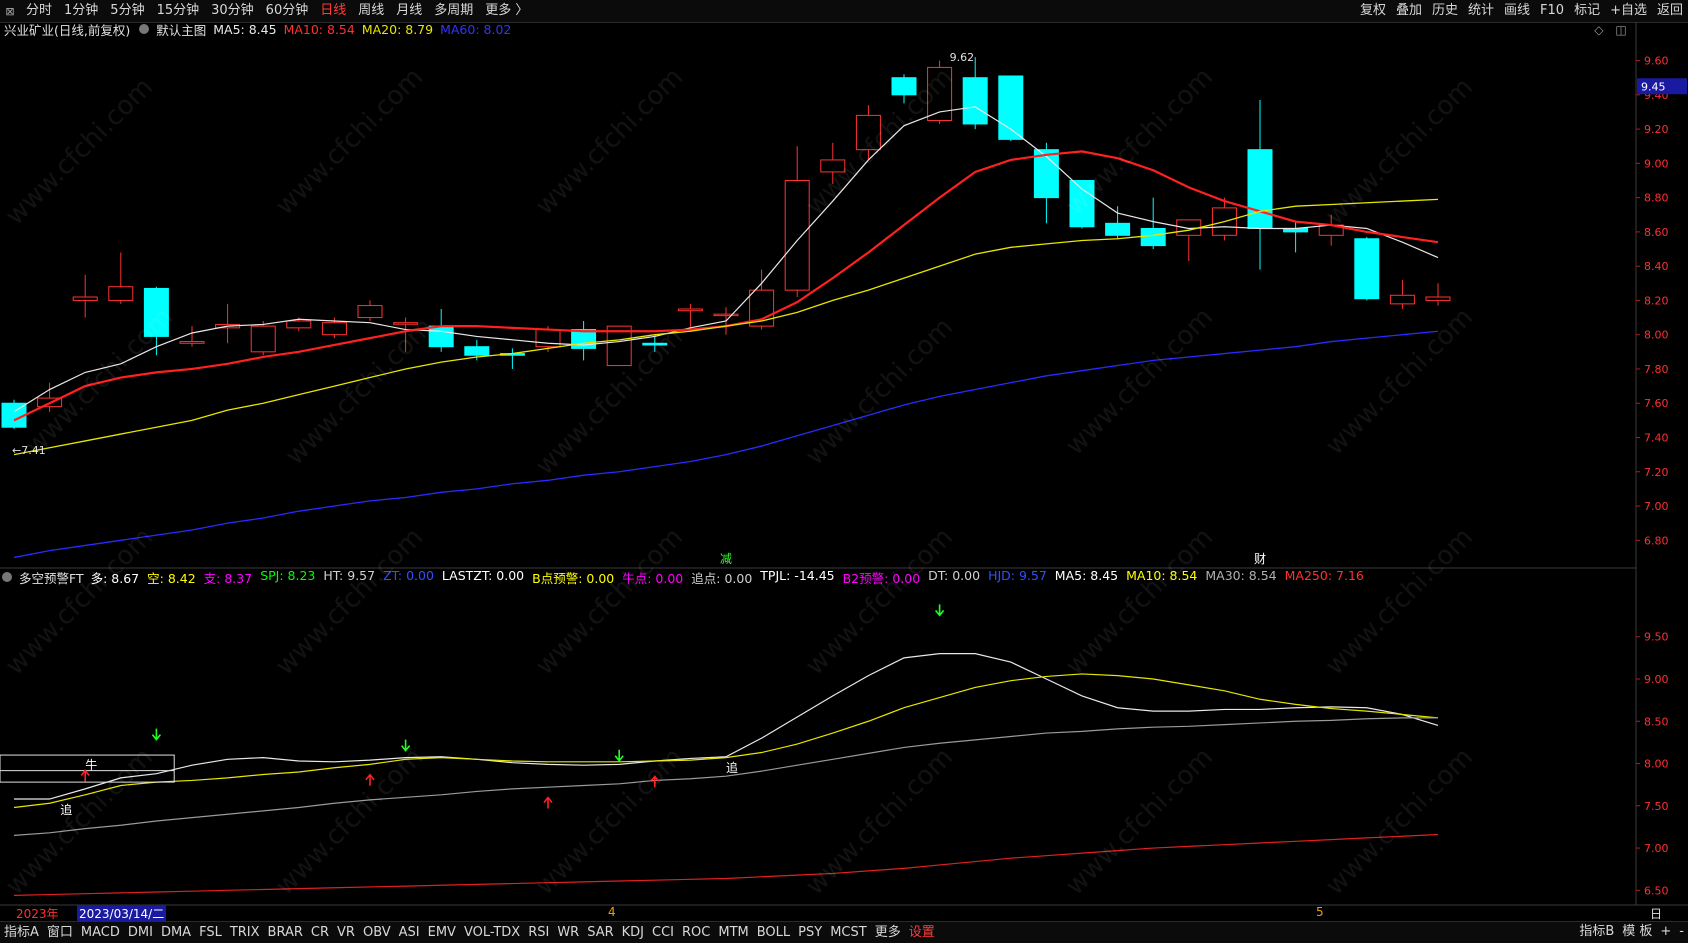  Describe the element at coordinates (696, 933) in the screenshot. I see `indicator-tab-19: ROC` at that location.